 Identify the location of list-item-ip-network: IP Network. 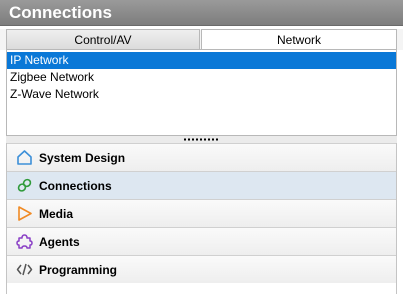
(201, 60).